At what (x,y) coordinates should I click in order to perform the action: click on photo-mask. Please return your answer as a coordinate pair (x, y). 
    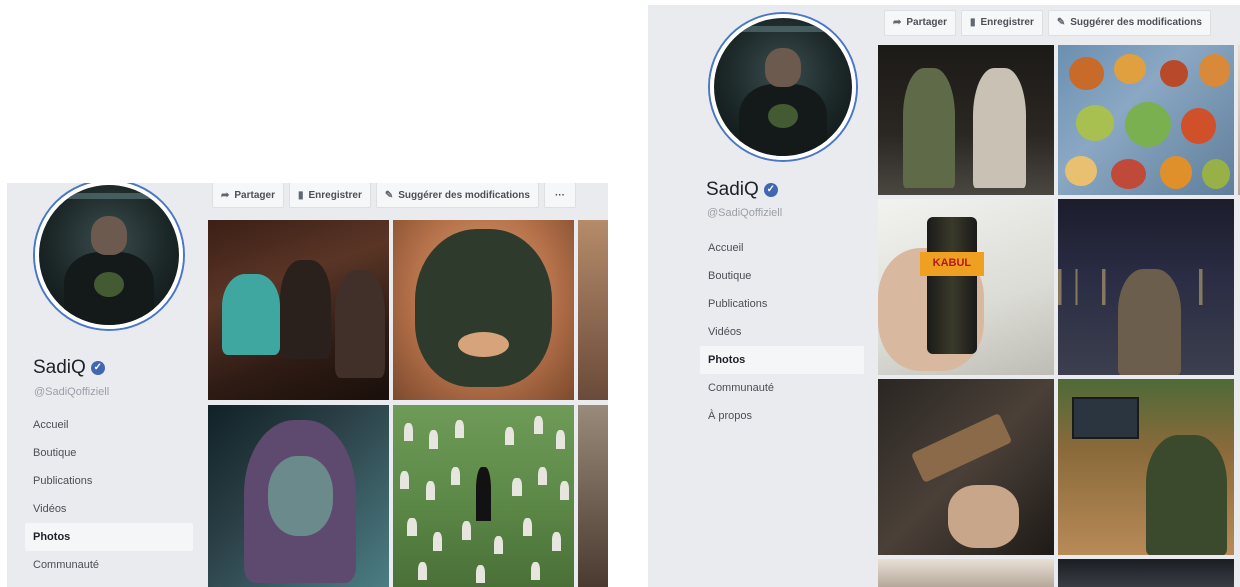
    Looking at the image, I should click on (483, 310).